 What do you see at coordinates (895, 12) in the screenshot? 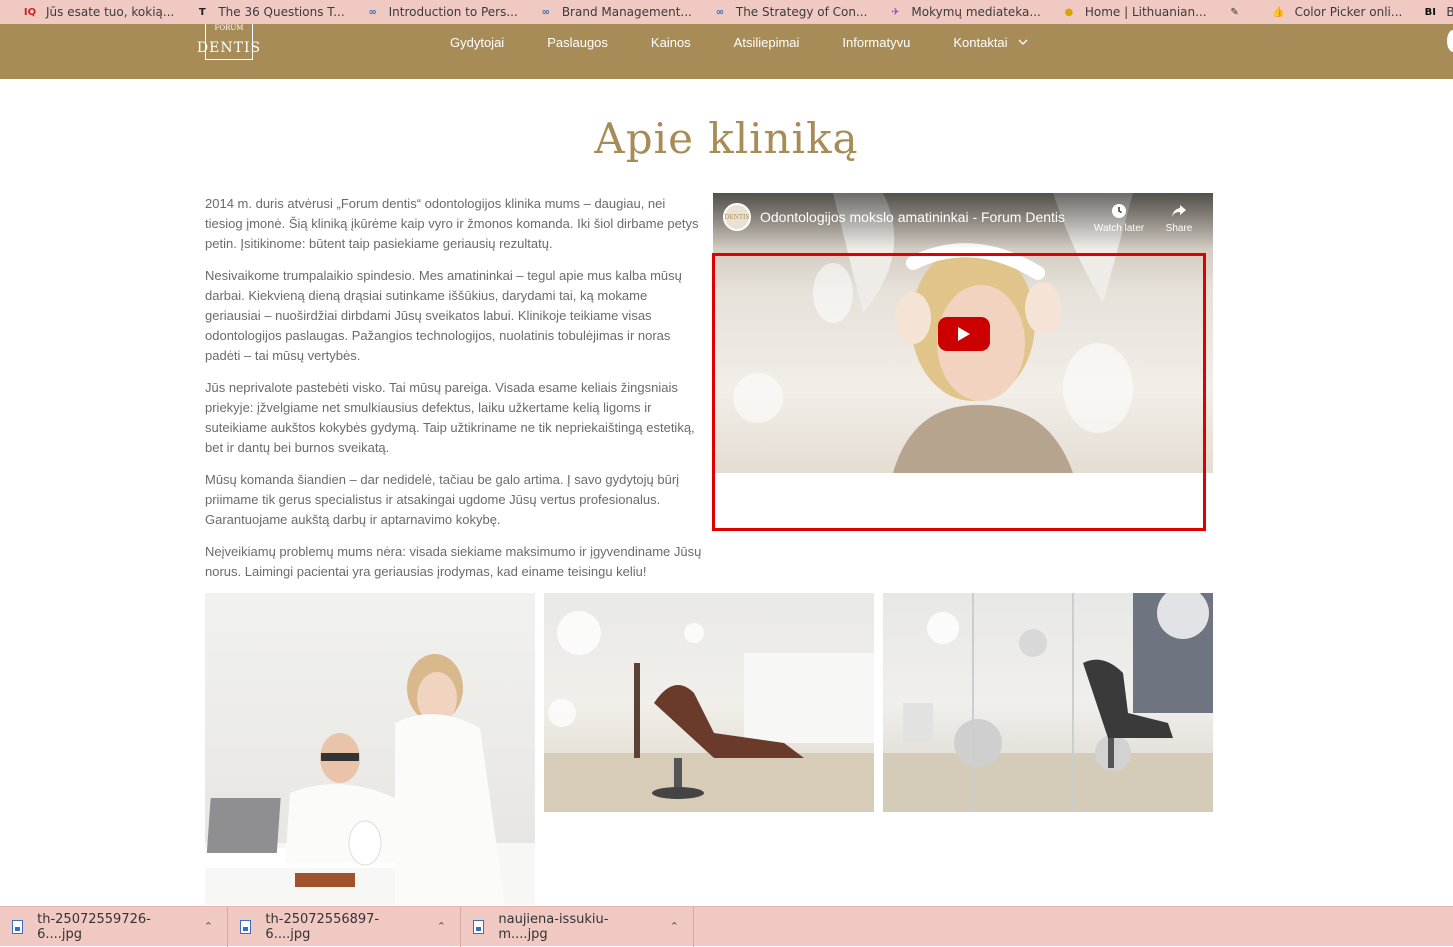
I see `bird-icon: ✈` at bounding box center [895, 12].